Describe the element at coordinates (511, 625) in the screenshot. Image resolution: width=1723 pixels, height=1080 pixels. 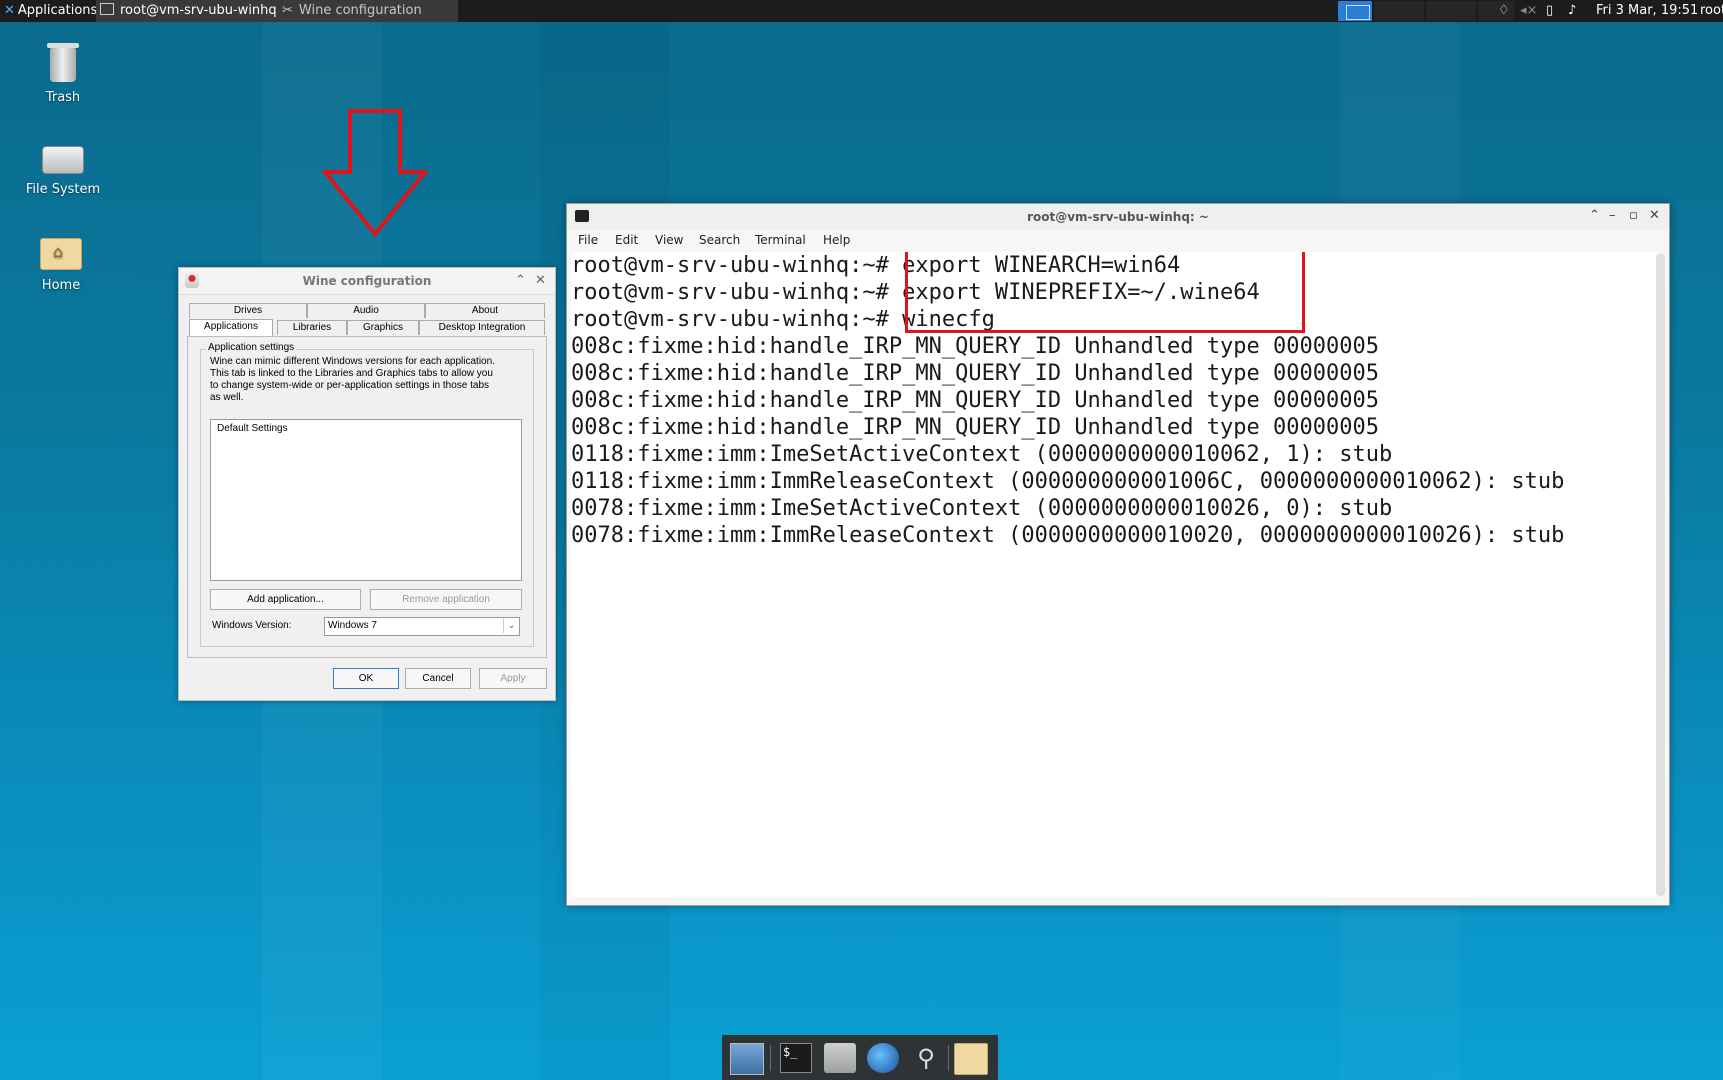
I see `chevron-down-icon: ⌄` at that location.